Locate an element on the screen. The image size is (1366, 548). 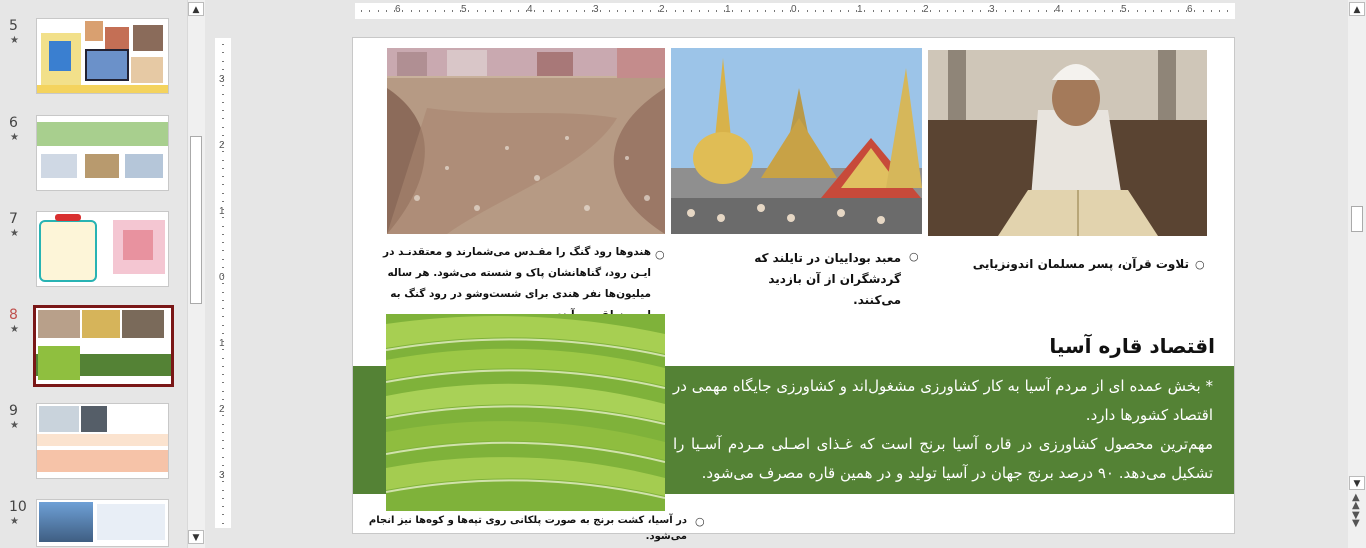
quran-caption: تلاوت قرآن، پسر مسلمان اندونزیایی is located at coordinates (1071, 264).